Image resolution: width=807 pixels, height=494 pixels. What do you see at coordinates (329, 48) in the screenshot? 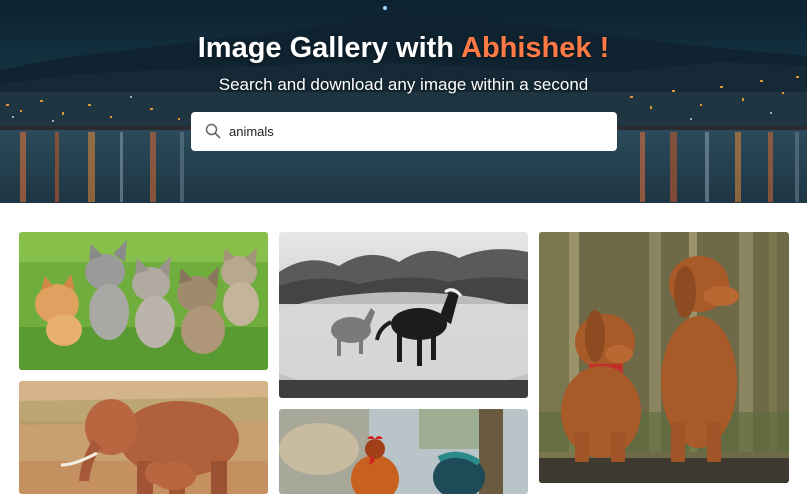
I see `title-prefix: Image Gallery with` at bounding box center [329, 48].